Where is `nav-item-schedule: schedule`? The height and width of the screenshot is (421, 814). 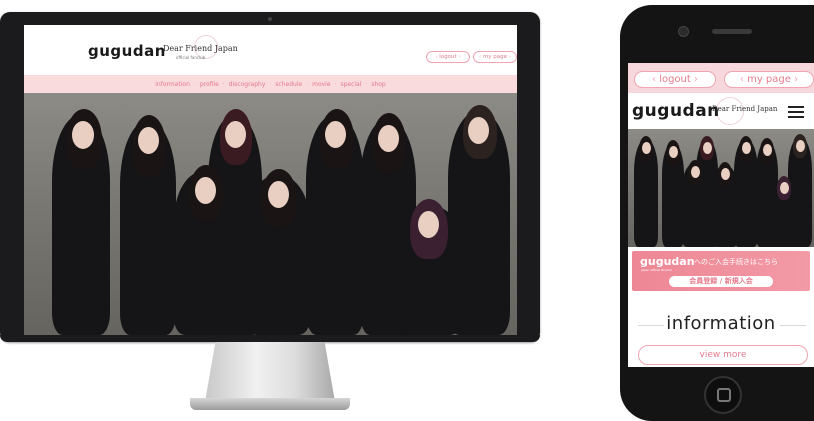
nav-item-schedule: schedule is located at coordinates (288, 84).